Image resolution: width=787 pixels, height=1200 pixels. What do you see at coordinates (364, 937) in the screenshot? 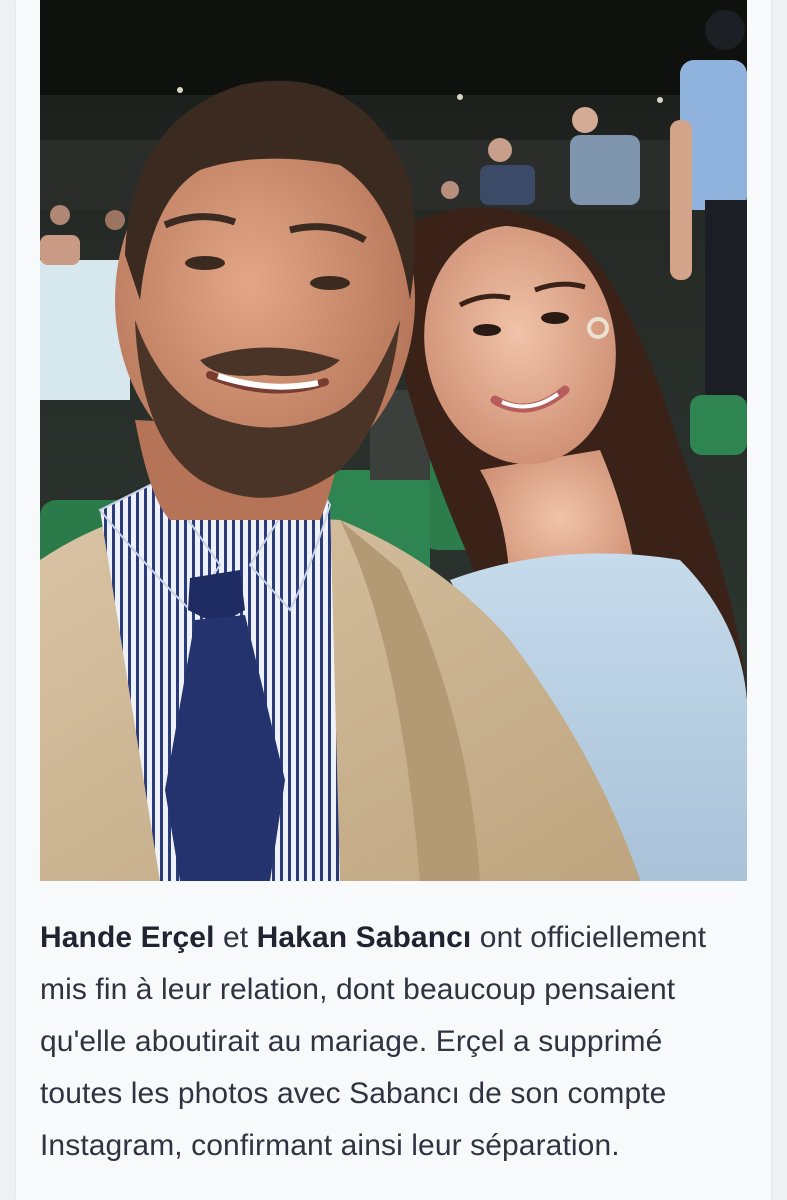
I see `person-name-hakan: Hakan Sabancı` at bounding box center [364, 937].